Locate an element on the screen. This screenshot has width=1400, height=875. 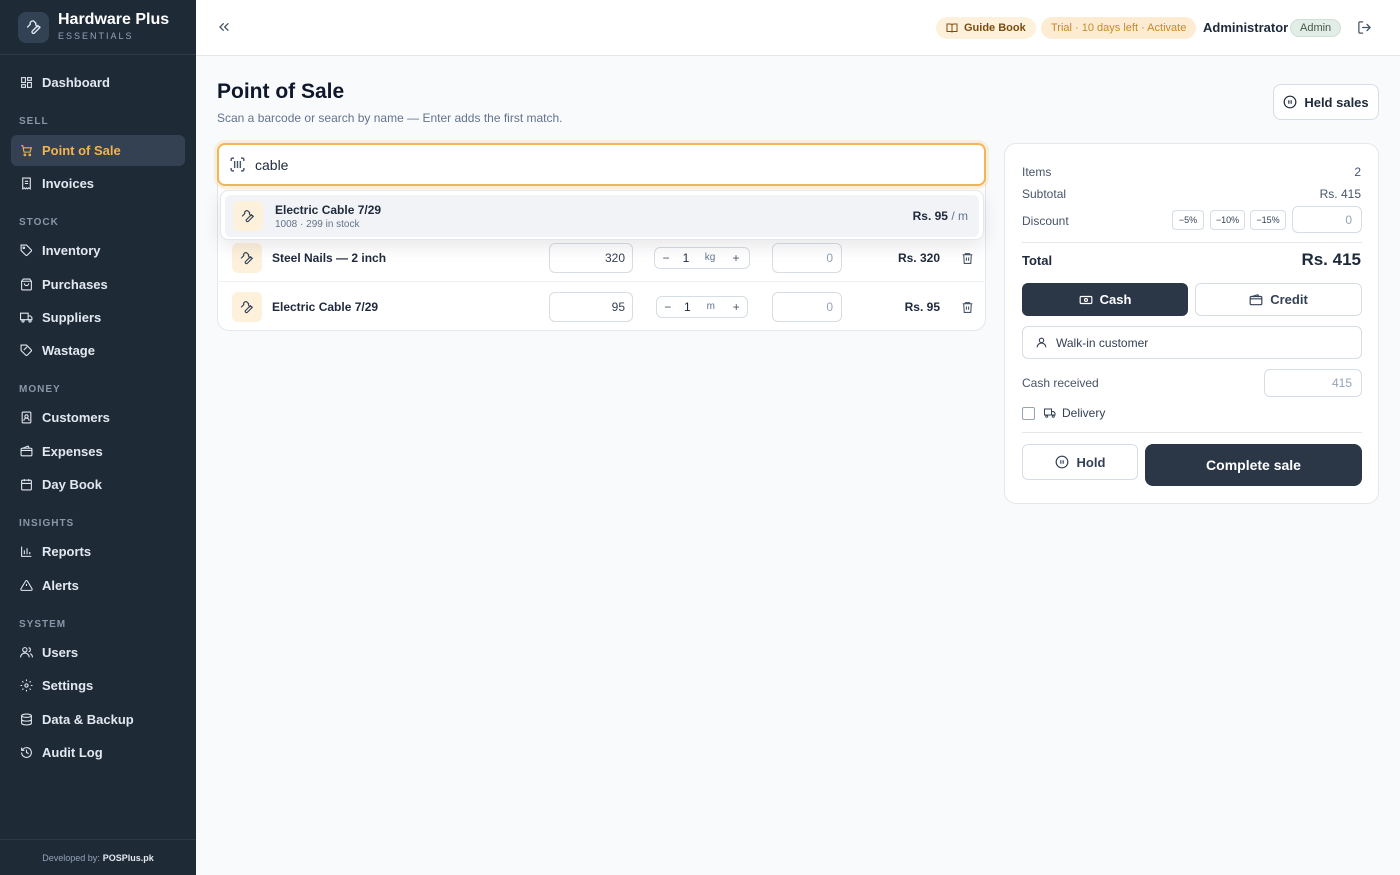
nav-purchases: Purchases is located at coordinates (98, 284).